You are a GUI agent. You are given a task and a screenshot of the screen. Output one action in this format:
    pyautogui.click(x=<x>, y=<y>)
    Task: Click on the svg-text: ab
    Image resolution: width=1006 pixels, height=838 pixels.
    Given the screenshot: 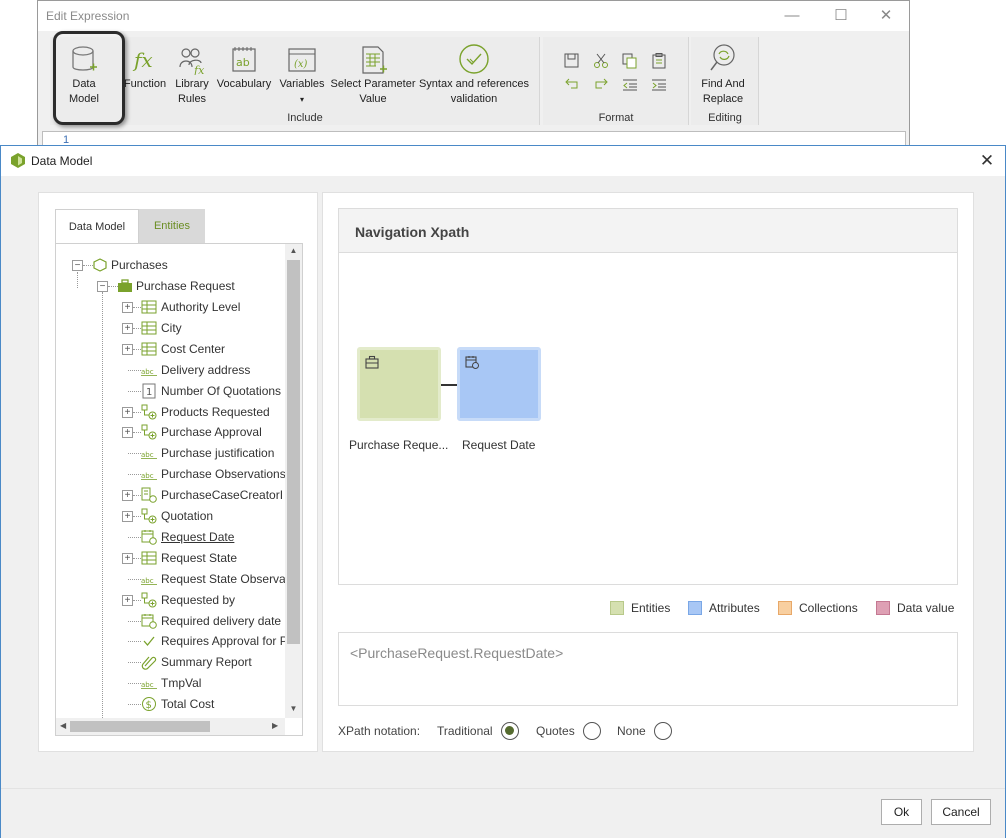 What is the action you would take?
    pyautogui.click(x=243, y=62)
    